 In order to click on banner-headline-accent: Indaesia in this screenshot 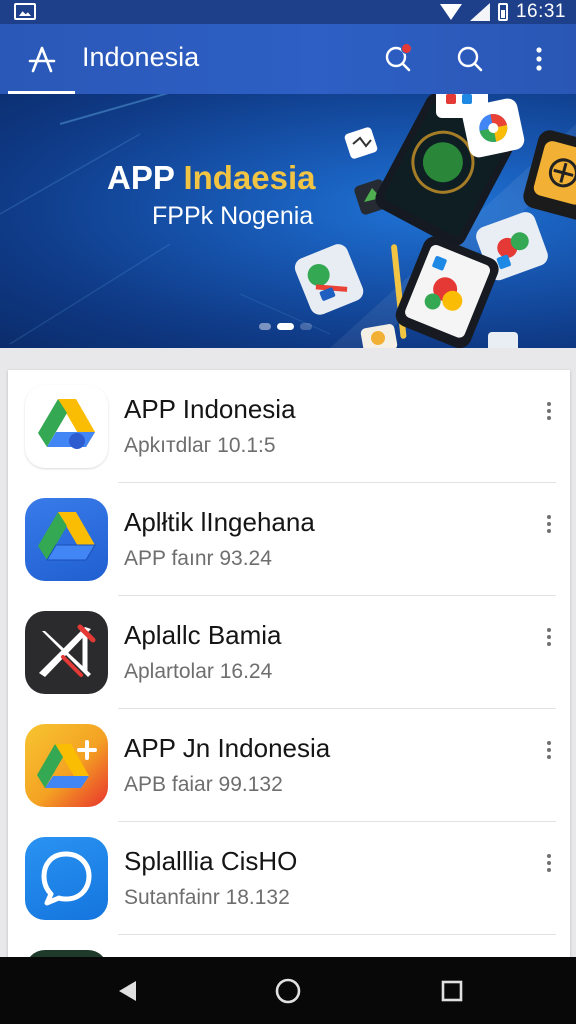, I will do `click(249, 177)`.